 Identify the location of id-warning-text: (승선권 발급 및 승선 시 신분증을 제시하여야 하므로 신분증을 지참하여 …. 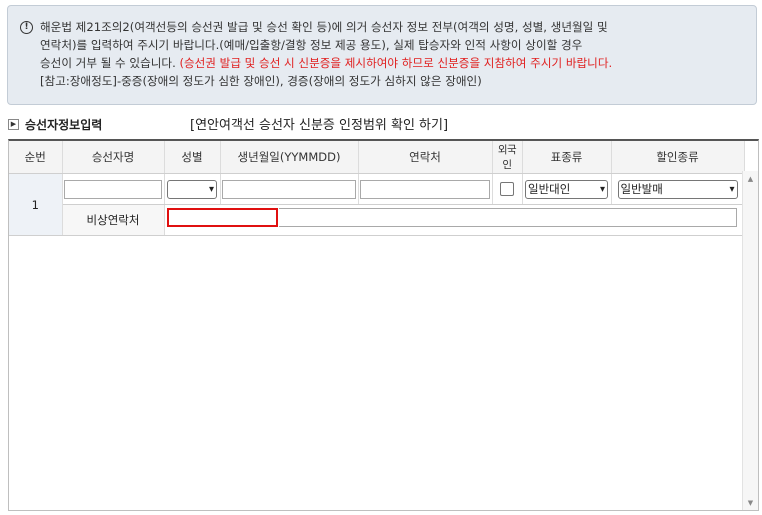
(396, 63).